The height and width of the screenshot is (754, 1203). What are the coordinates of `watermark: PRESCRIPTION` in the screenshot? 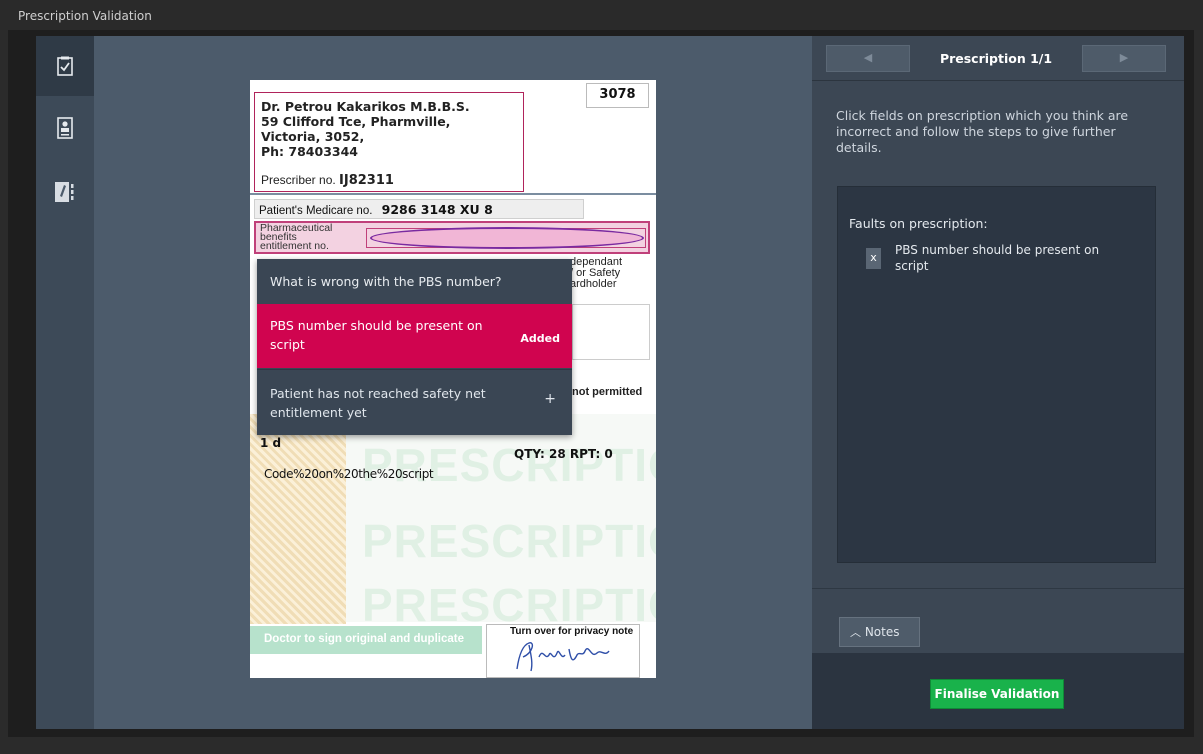 It's located at (509, 541).